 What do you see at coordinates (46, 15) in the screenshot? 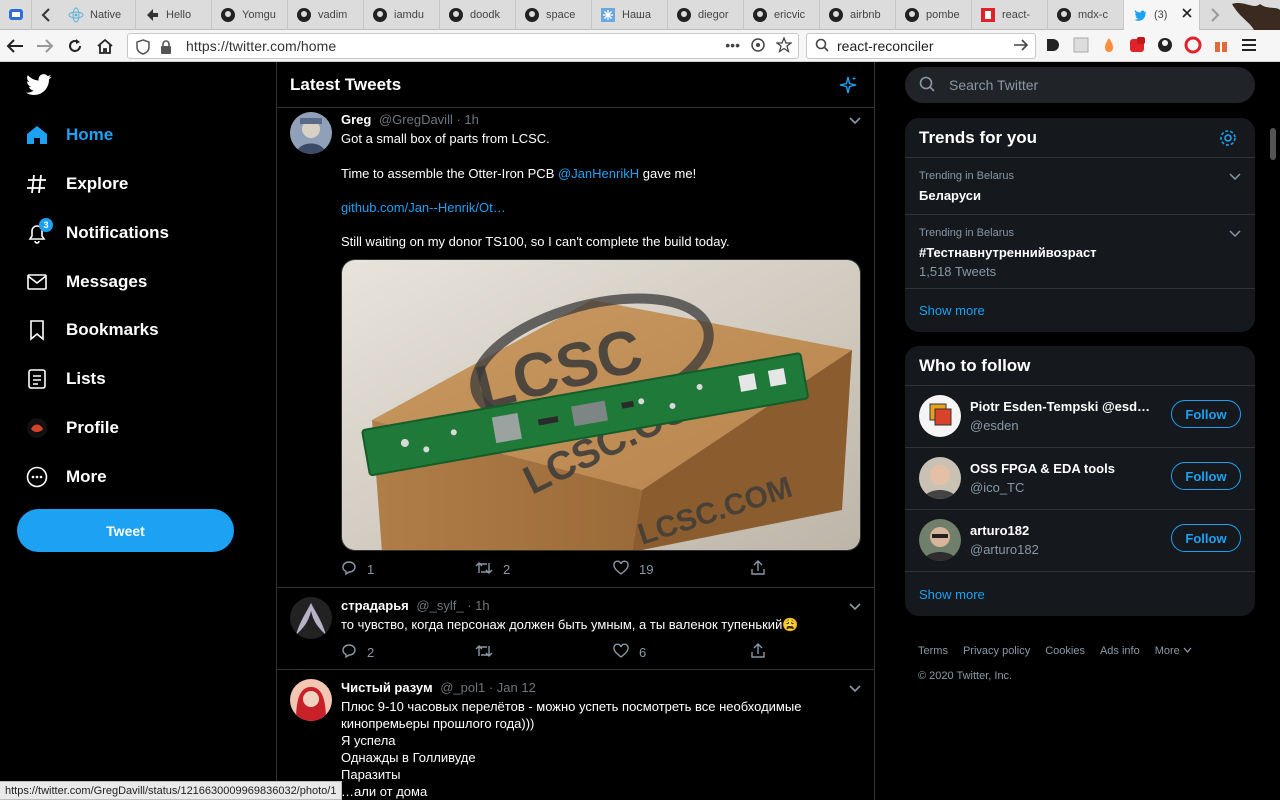
I see `tabs-scroll-left-icon` at bounding box center [46, 15].